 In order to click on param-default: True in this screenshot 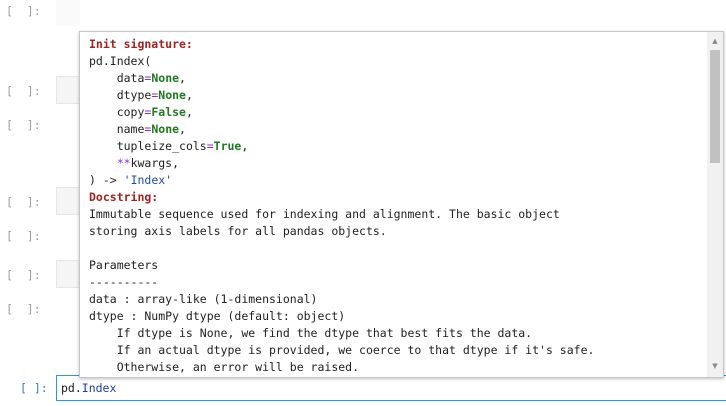, I will do `click(227, 146)`.